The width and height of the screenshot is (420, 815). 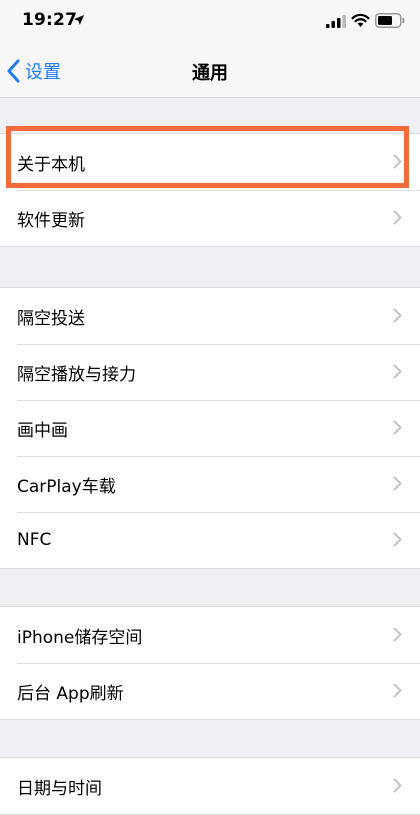 What do you see at coordinates (50, 20) in the screenshot?
I see `status-time: 19:27` at bounding box center [50, 20].